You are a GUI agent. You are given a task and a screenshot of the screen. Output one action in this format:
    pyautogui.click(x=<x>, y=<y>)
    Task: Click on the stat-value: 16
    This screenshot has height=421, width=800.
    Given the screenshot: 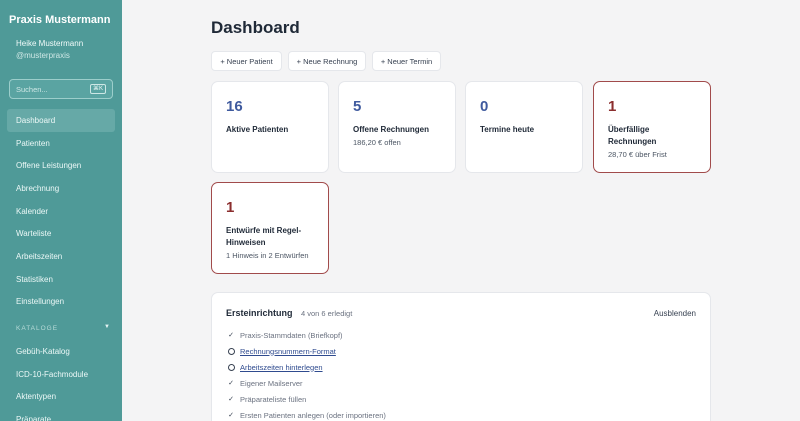 What is the action you would take?
    pyautogui.click(x=234, y=106)
    